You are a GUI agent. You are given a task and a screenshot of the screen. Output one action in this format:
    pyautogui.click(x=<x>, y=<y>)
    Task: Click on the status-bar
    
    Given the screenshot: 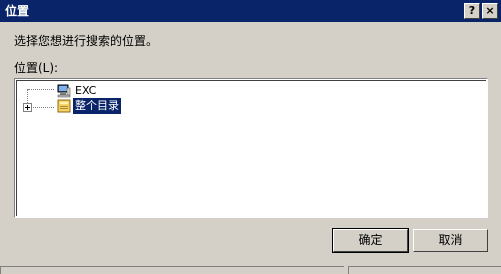 What is the action you would take?
    pyautogui.click(x=250, y=269)
    